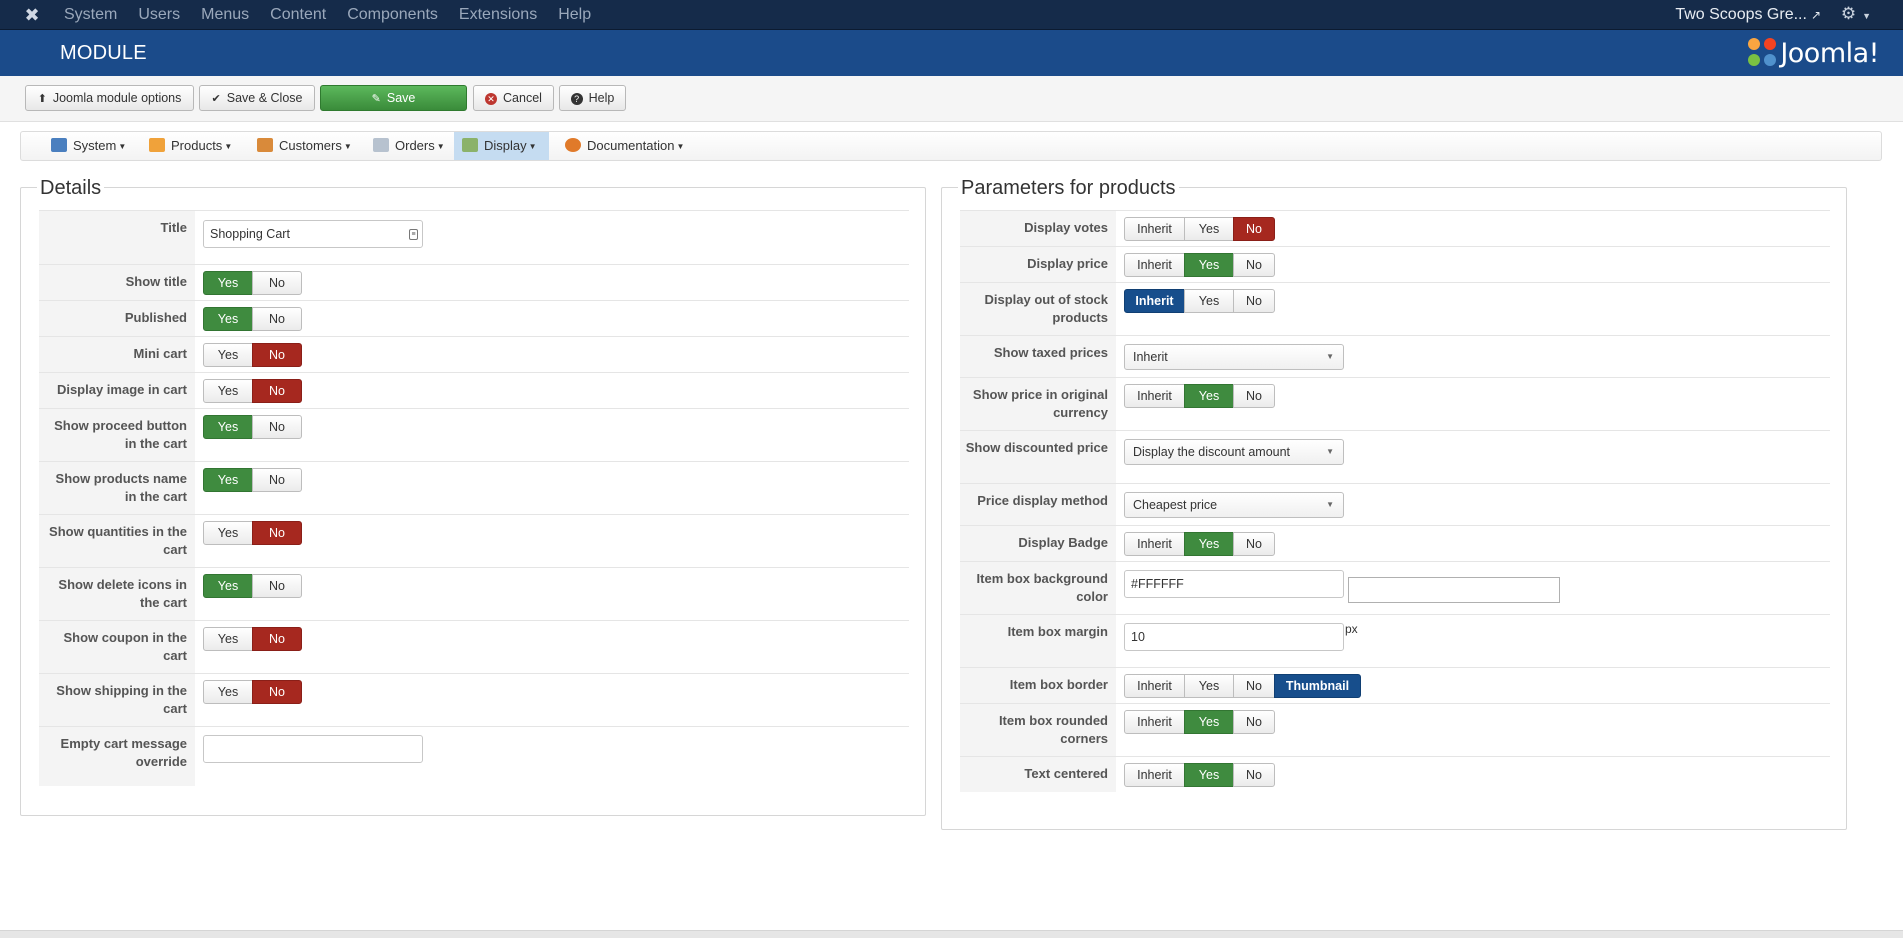 The image size is (1903, 938). Describe the element at coordinates (1454, 590) in the screenshot. I see `color-picker-swatch` at that location.